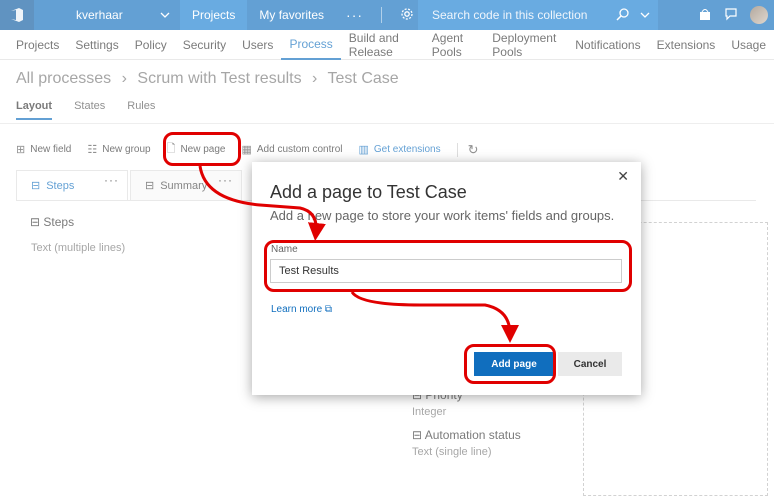 This screenshot has width=774, height=501. What do you see at coordinates (623, 176) in the screenshot?
I see `close-icon: ✕` at bounding box center [623, 176].